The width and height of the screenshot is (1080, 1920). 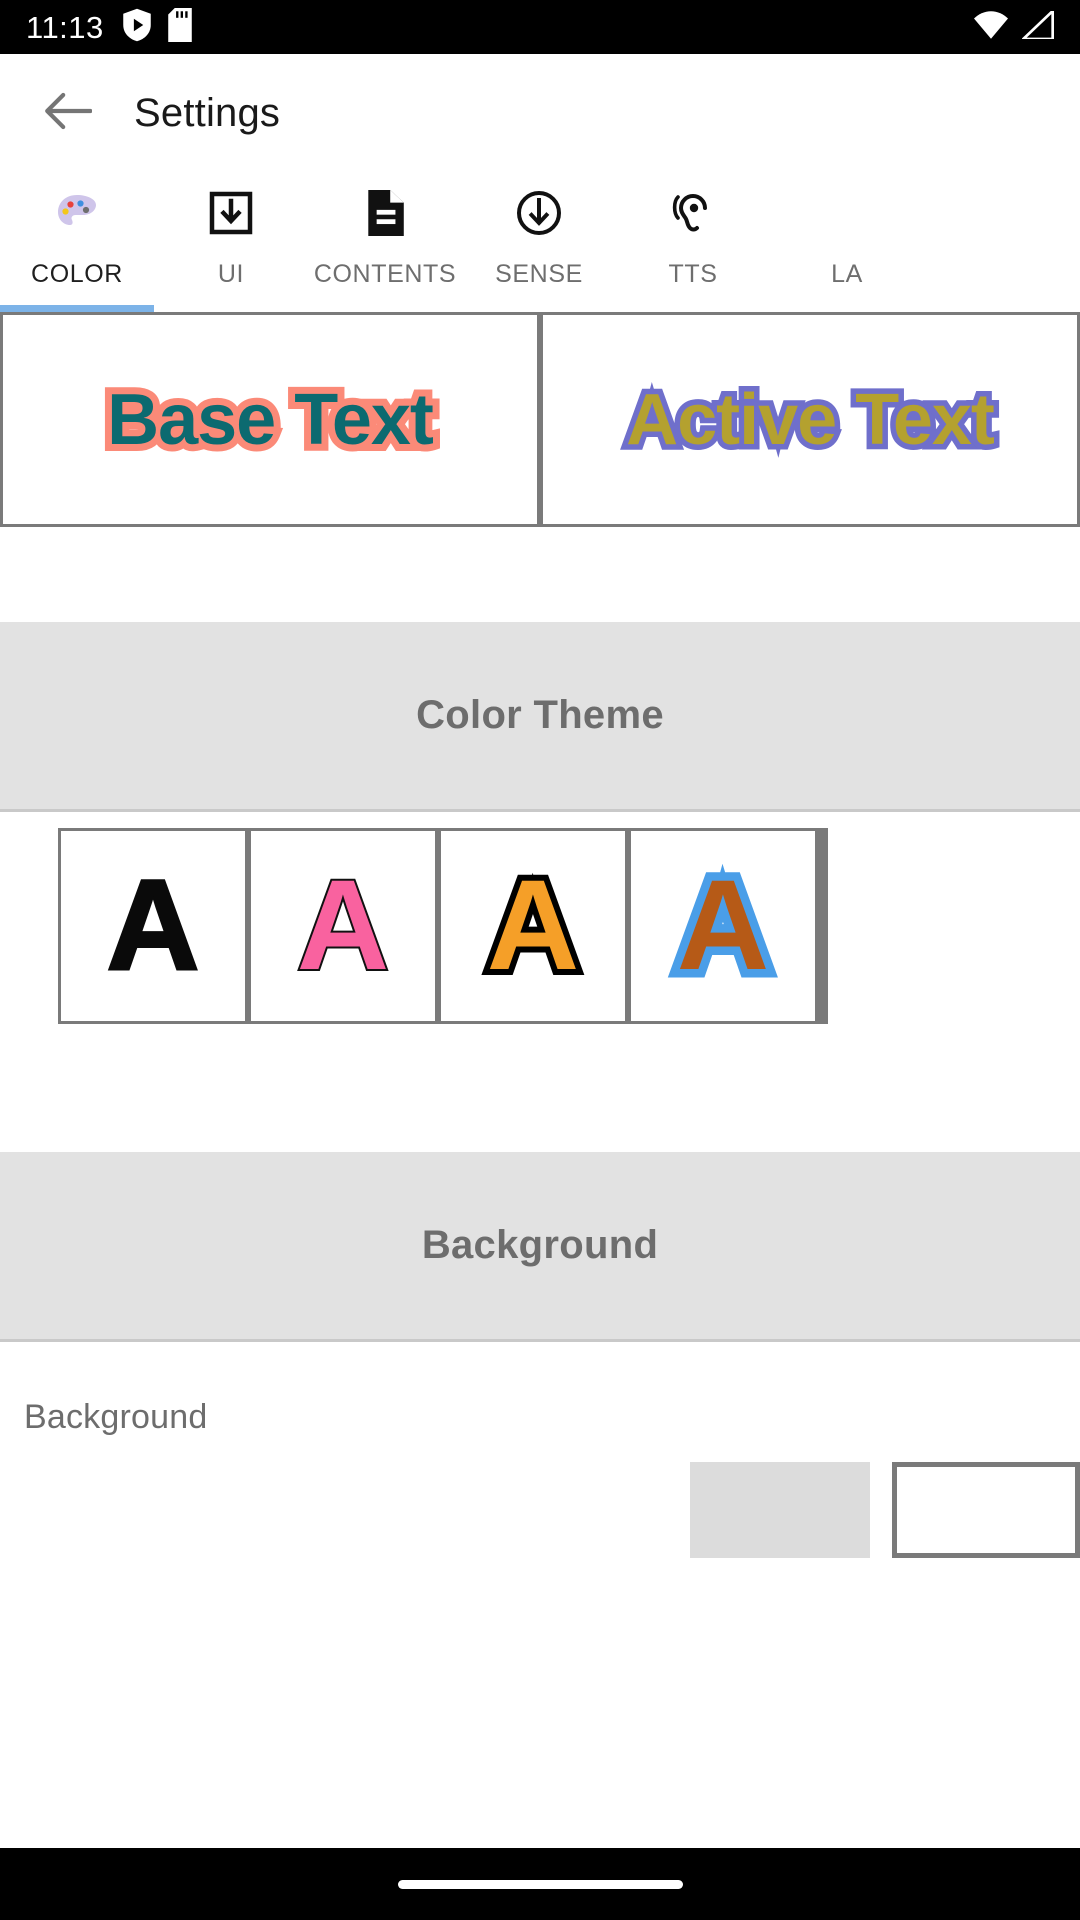 I want to click on arrow-left-icon, so click(x=68, y=113).